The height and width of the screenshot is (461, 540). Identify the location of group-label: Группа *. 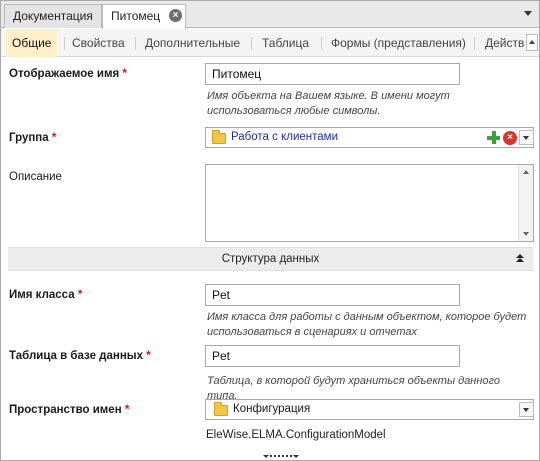
(32, 138).